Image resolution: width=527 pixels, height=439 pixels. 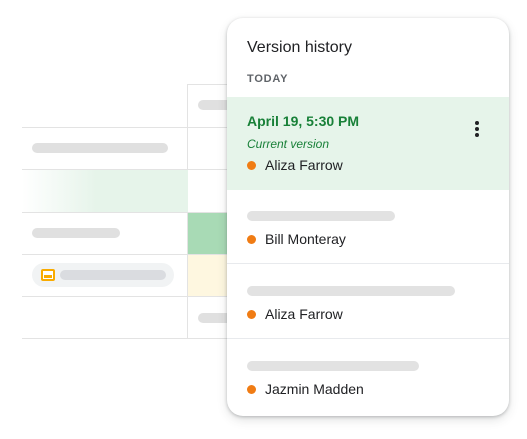 What do you see at coordinates (105, 191) in the screenshot?
I see `highlighted-row` at bounding box center [105, 191].